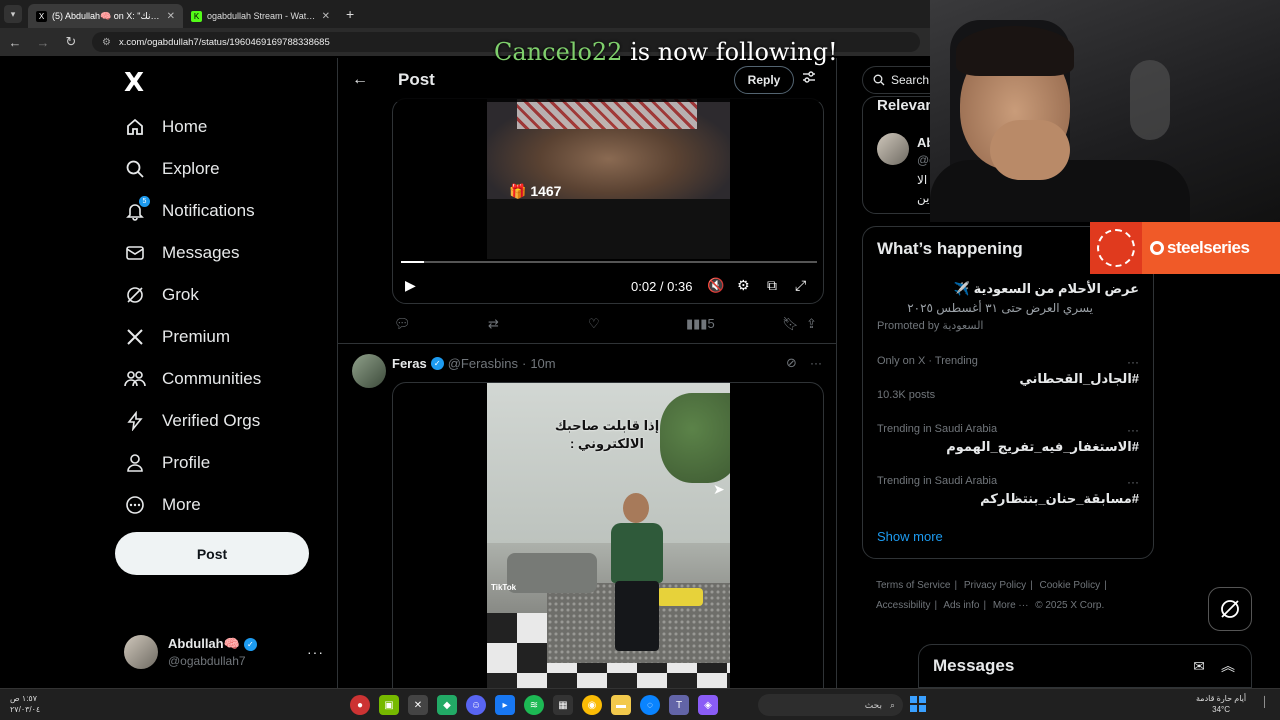 The height and width of the screenshot is (720, 1280). I want to click on back-arrow-icon: ←, so click(362, 80).